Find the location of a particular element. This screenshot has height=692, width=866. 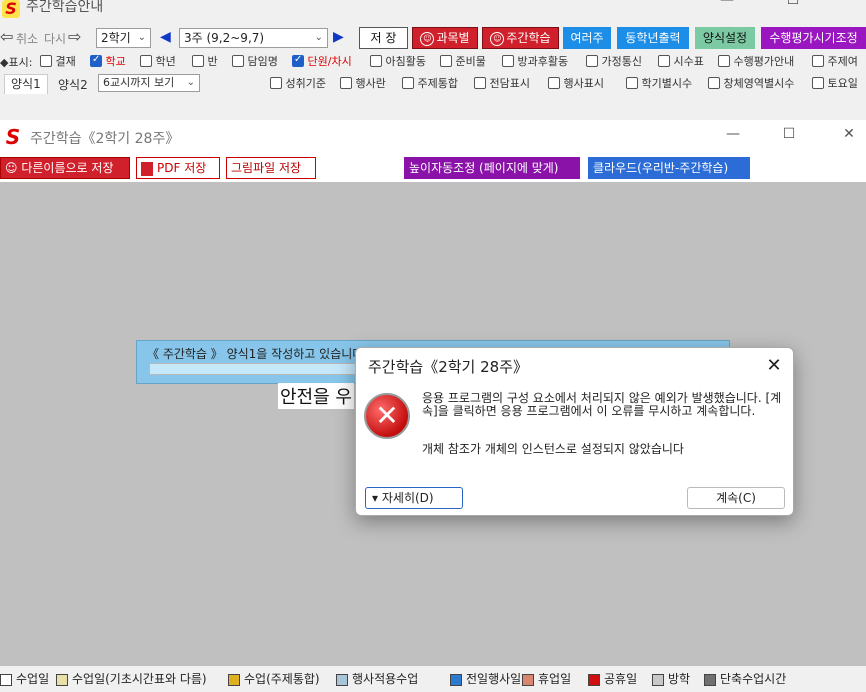

tab-format2: 양식2 is located at coordinates (73, 86).